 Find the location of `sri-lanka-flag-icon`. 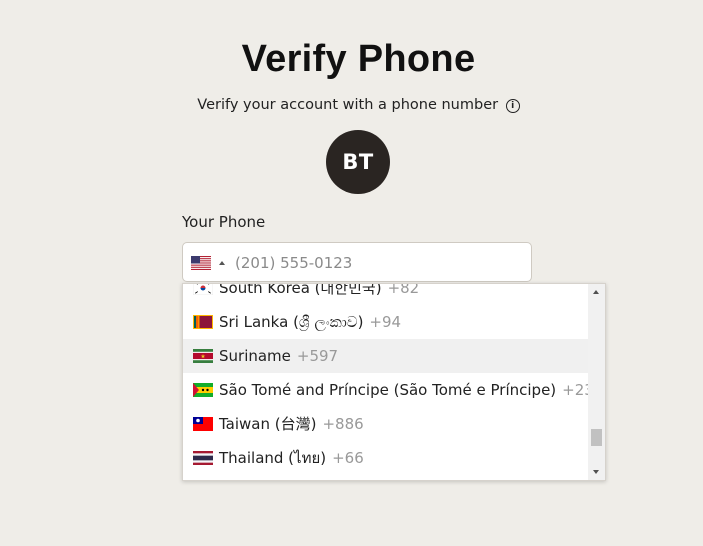

sri-lanka-flag-icon is located at coordinates (203, 322).